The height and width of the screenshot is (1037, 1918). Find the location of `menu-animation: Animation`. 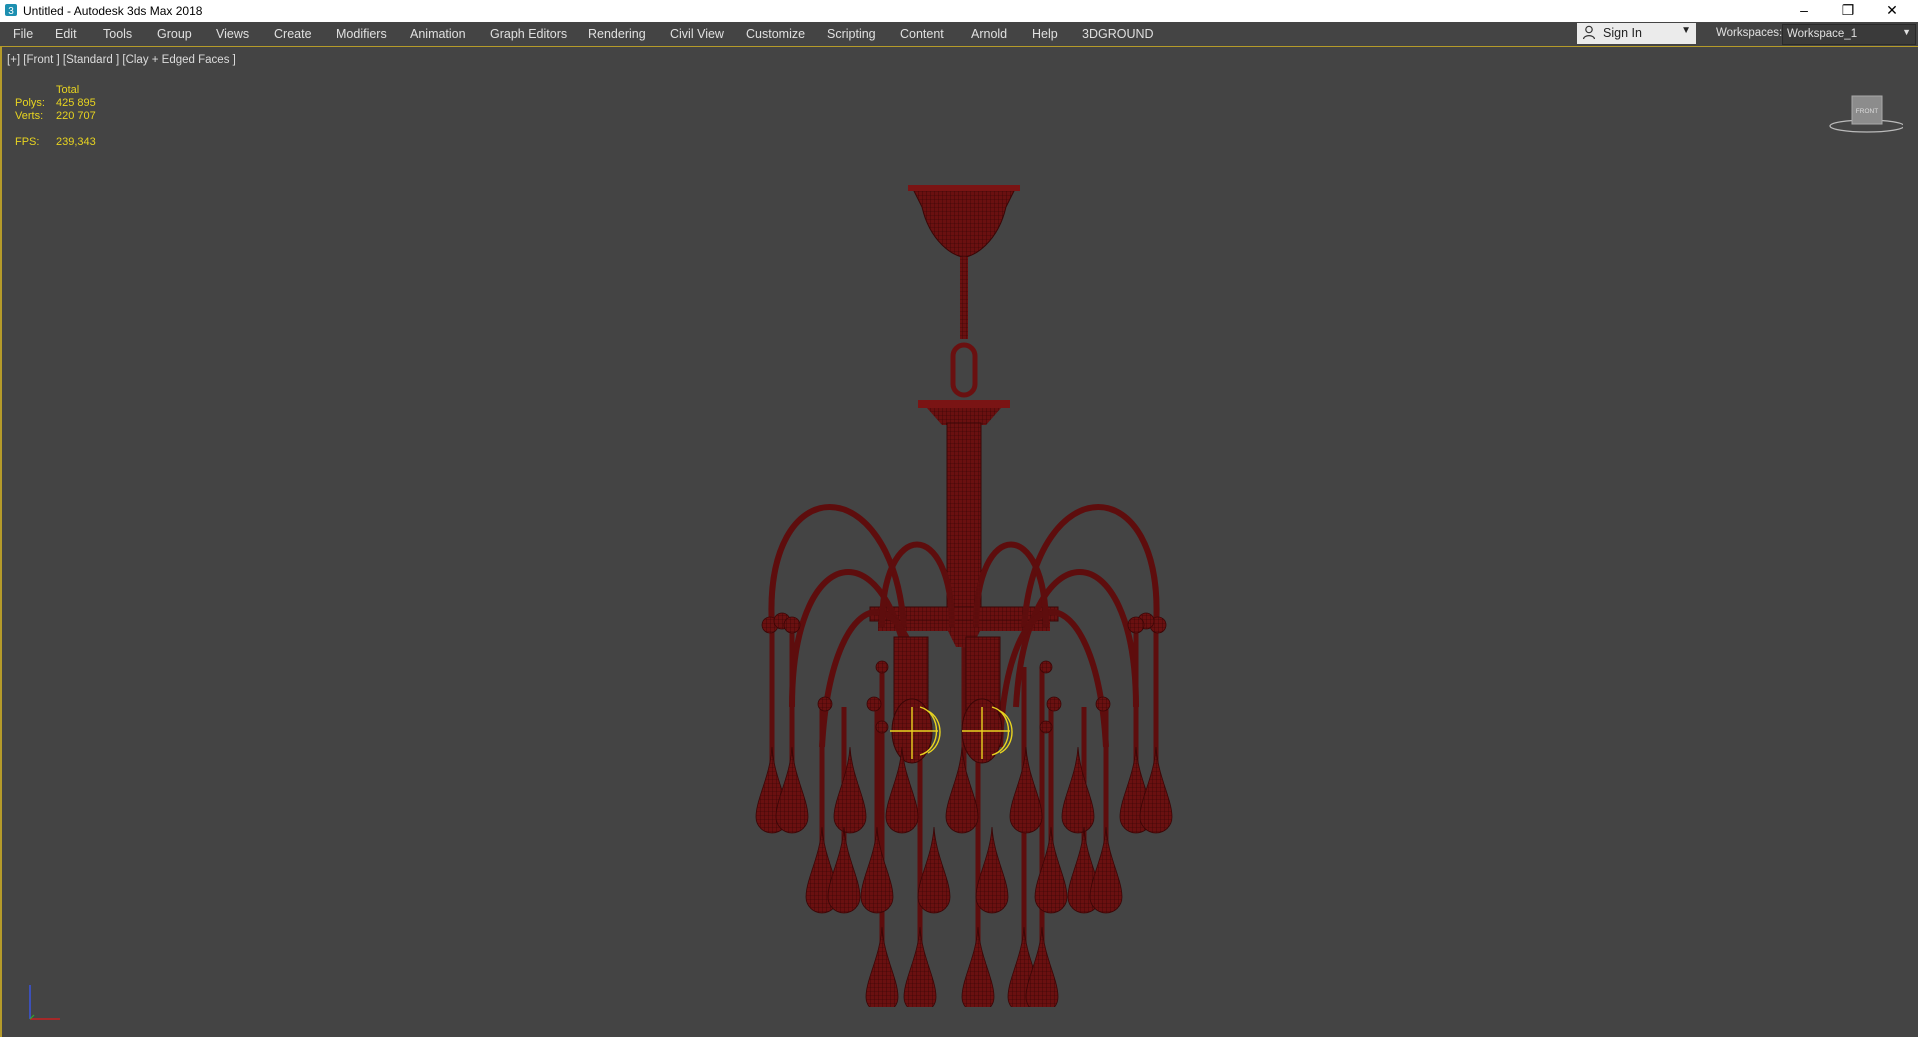

menu-animation: Animation is located at coordinates (438, 34).